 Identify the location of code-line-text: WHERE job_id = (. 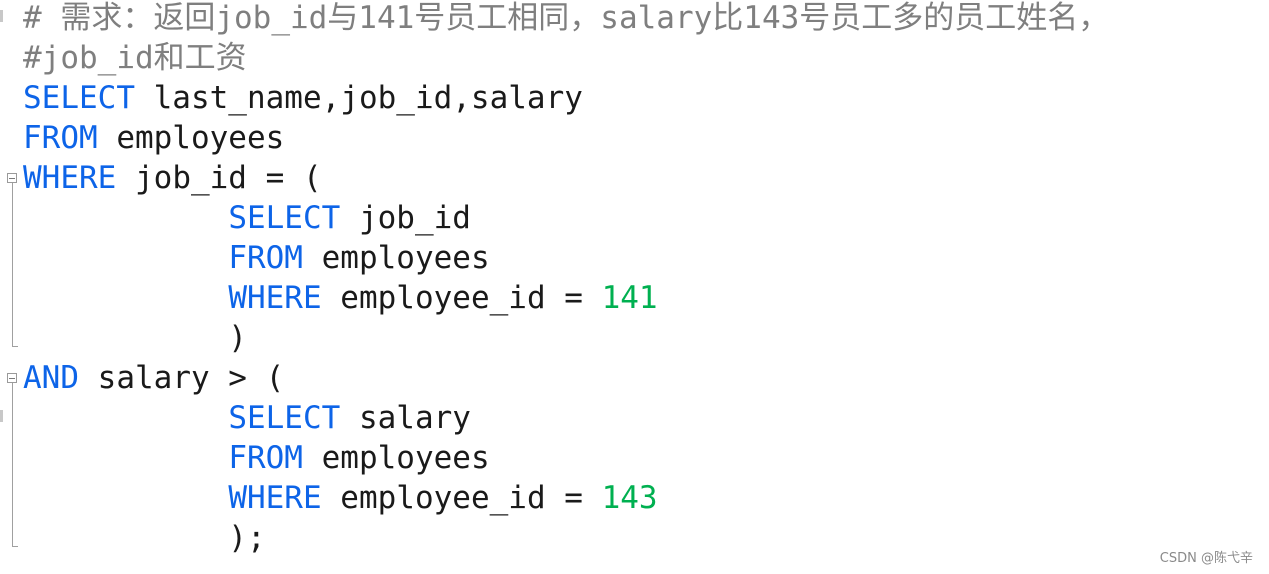
(172, 178).